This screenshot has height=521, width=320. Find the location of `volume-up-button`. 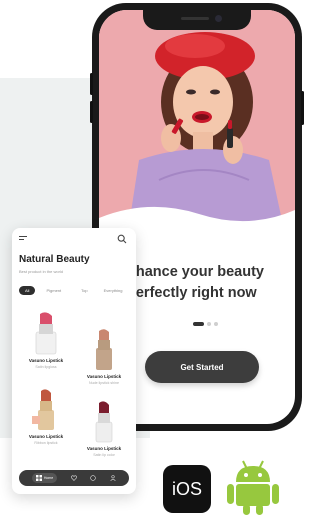

volume-up-button is located at coordinates (91, 84).